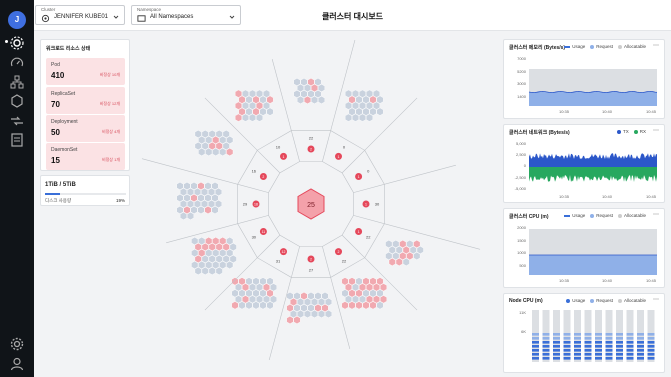  Describe the element at coordinates (110, 131) in the screenshot. I see `resource-abnormal: 비정상 4개` at that location.